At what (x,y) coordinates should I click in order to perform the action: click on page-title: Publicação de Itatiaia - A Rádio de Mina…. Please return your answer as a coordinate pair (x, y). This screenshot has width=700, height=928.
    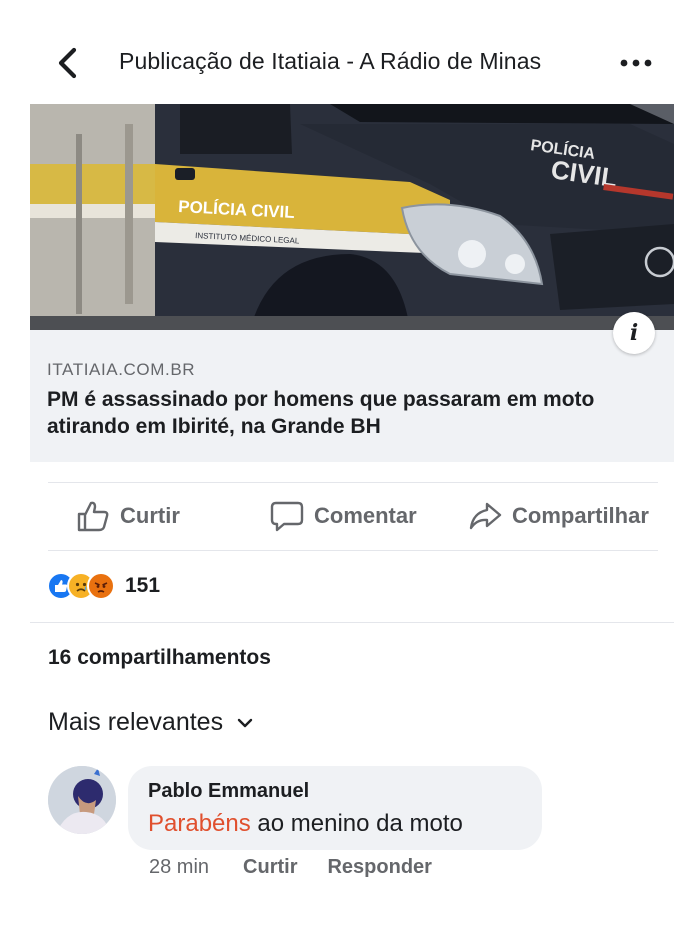
    Looking at the image, I should click on (330, 61).